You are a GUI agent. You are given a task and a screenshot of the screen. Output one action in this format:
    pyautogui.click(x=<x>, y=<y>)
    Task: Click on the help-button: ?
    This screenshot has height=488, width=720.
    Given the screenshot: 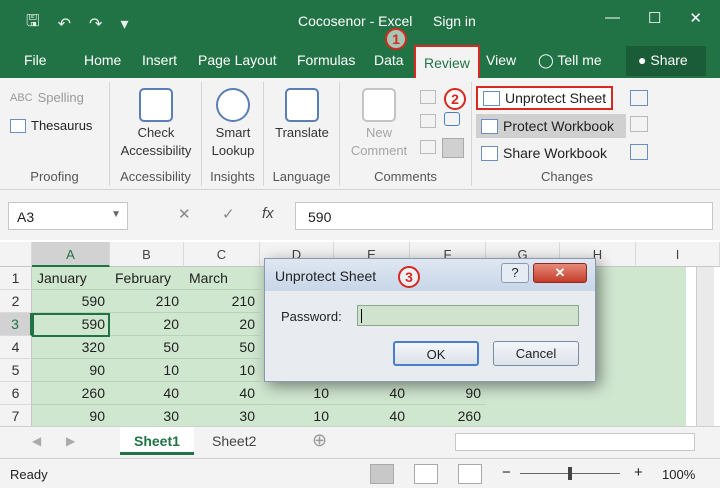 What is the action you would take?
    pyautogui.click(x=515, y=273)
    